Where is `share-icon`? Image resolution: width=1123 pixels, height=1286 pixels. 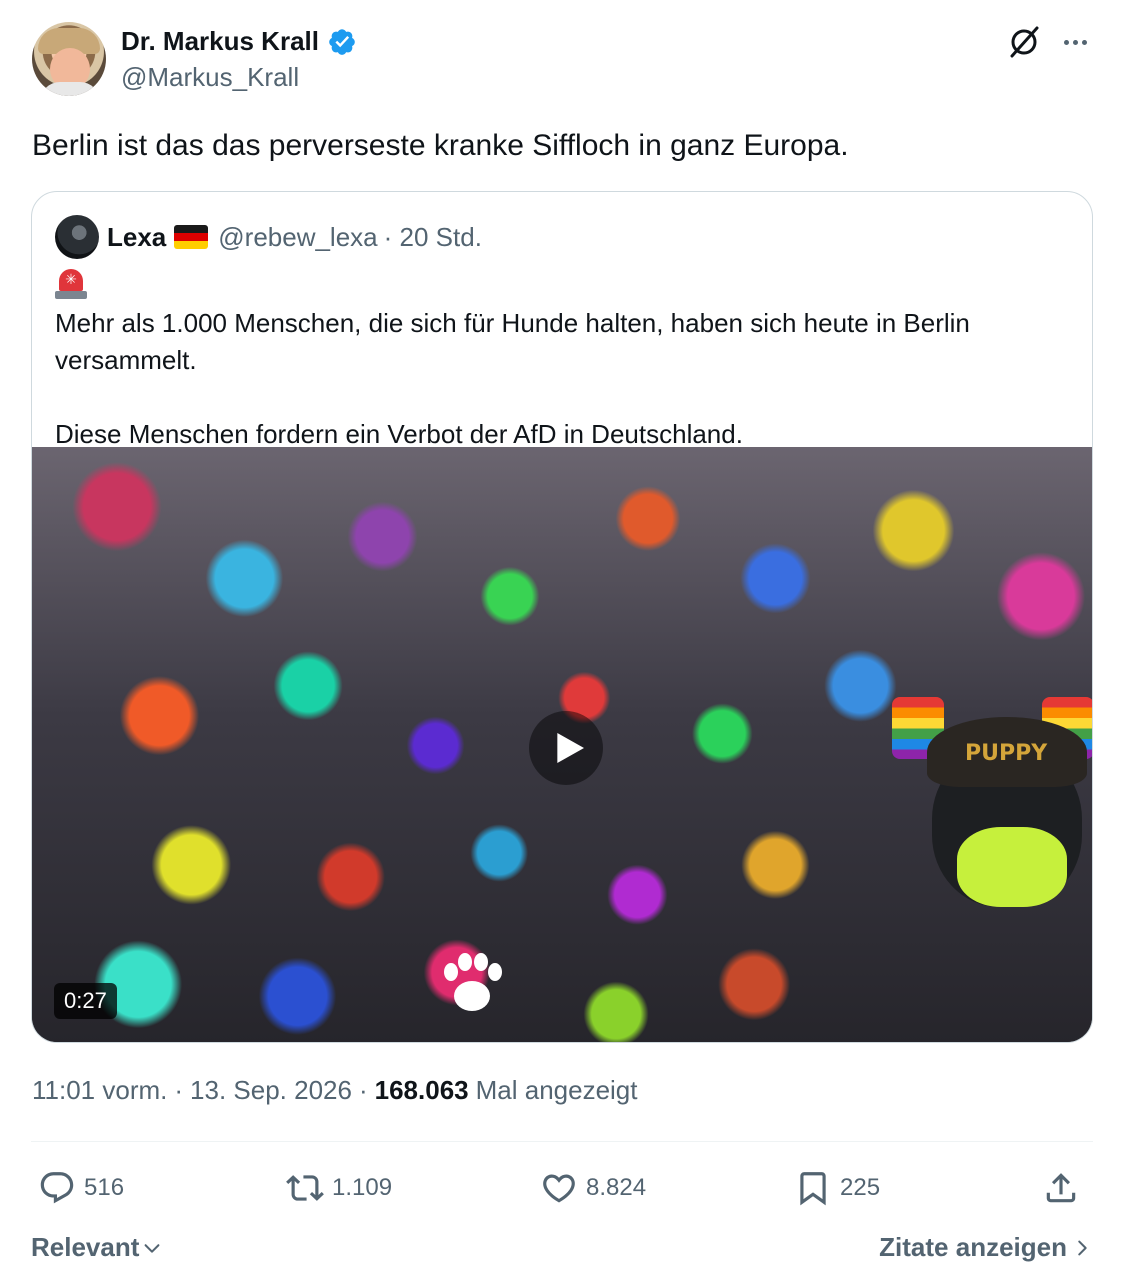 share-icon is located at coordinates (1061, 1188).